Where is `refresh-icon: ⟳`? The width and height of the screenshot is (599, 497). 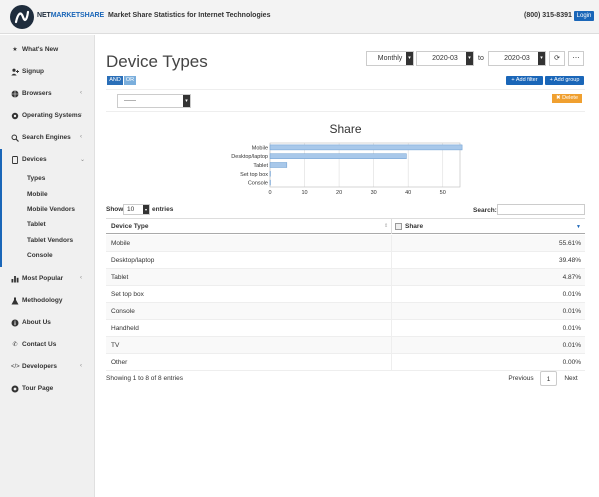 refresh-icon: ⟳ is located at coordinates (557, 58).